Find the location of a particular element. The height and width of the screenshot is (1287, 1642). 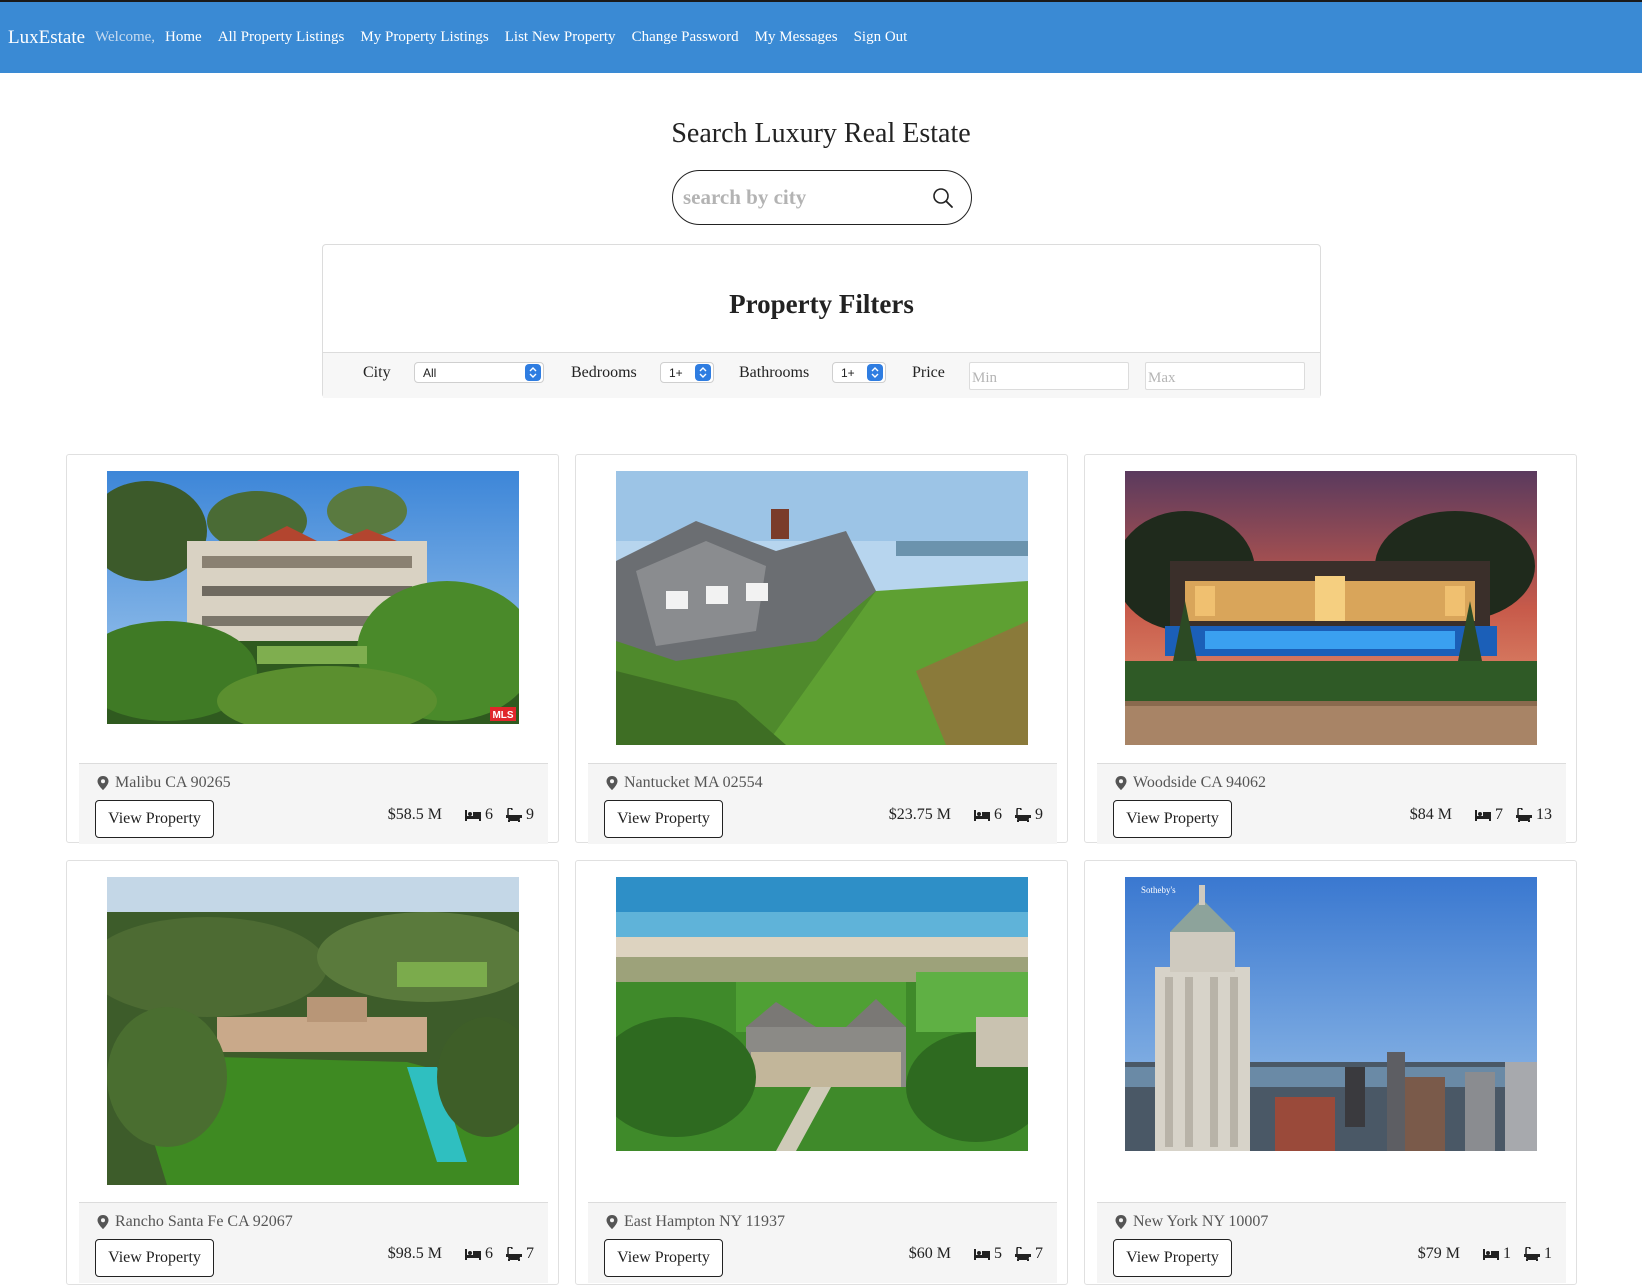

listing-beds: 5 is located at coordinates (998, 1253).